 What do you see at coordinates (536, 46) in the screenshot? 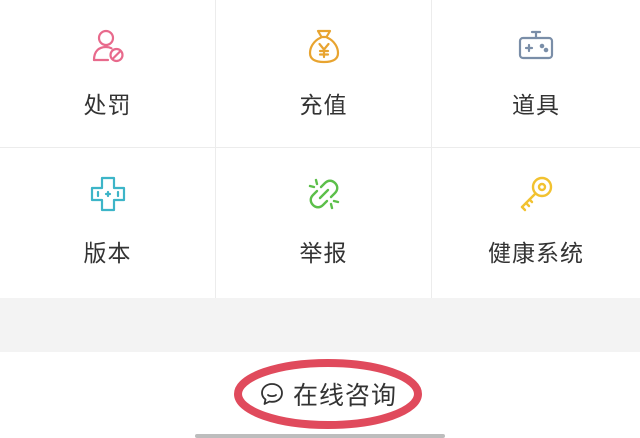
I see `gamepad-icon` at bounding box center [536, 46].